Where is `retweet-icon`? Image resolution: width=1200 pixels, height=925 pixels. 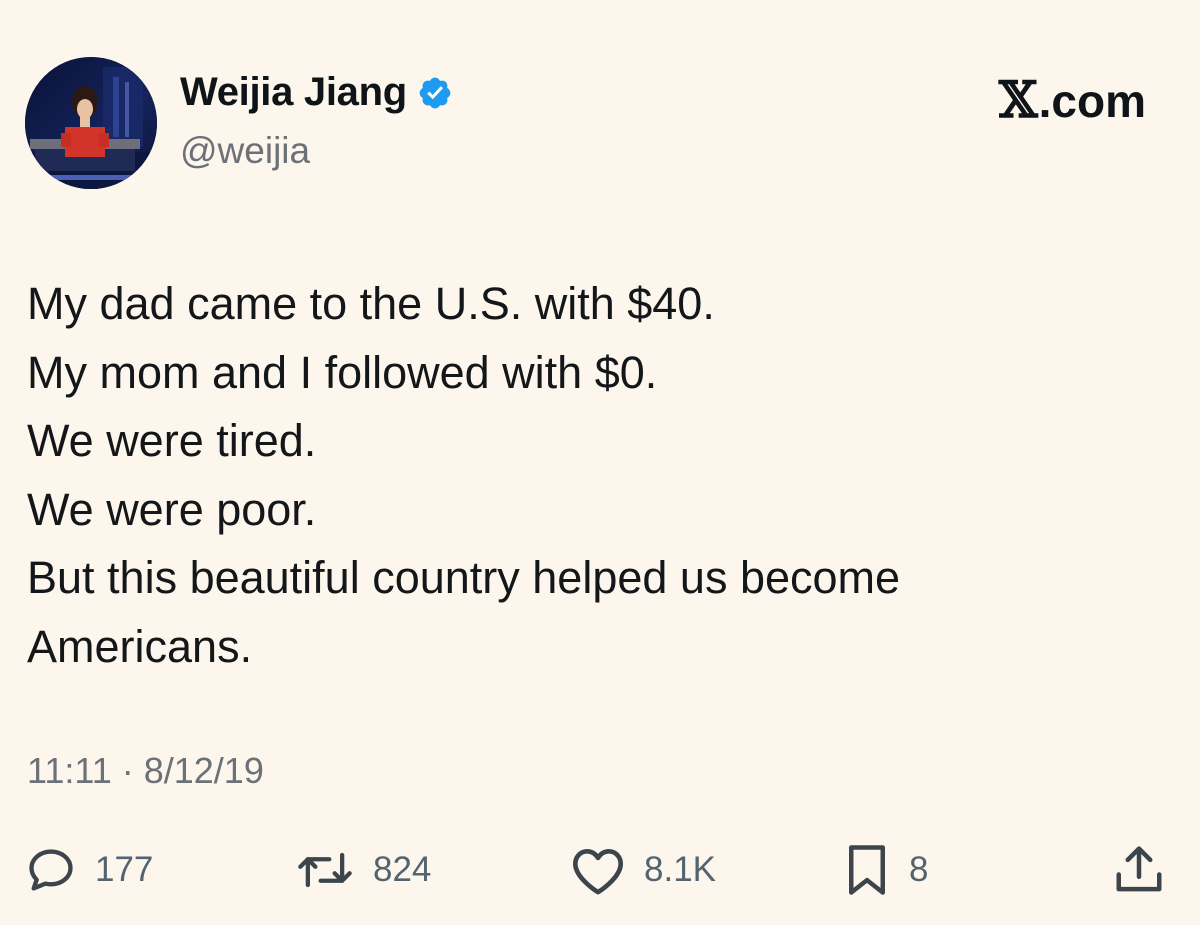 retweet-icon is located at coordinates (325, 870).